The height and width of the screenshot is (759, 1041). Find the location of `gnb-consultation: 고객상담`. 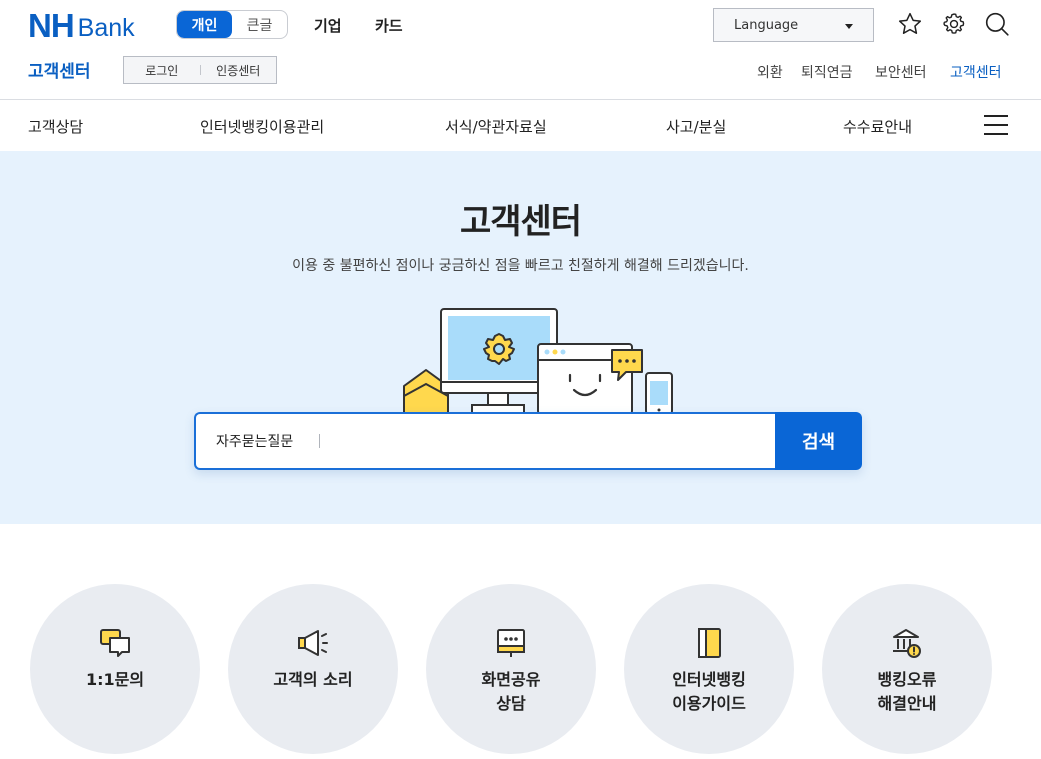

gnb-consultation: 고객상담 is located at coordinates (55, 126).